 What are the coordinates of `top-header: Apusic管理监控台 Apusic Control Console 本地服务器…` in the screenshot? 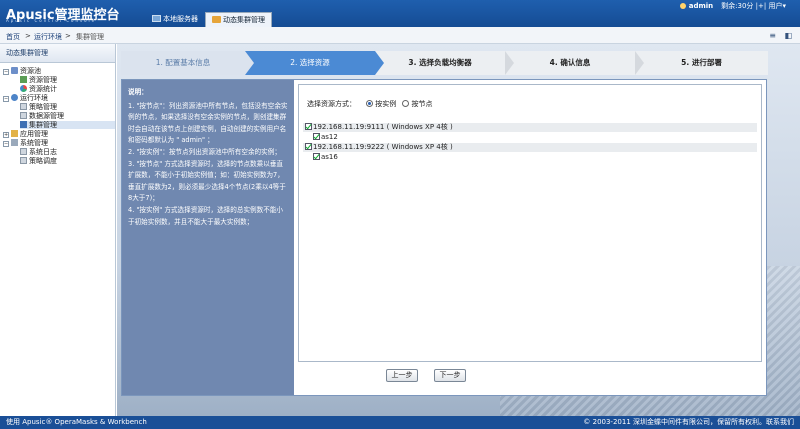 It's located at (400, 13).